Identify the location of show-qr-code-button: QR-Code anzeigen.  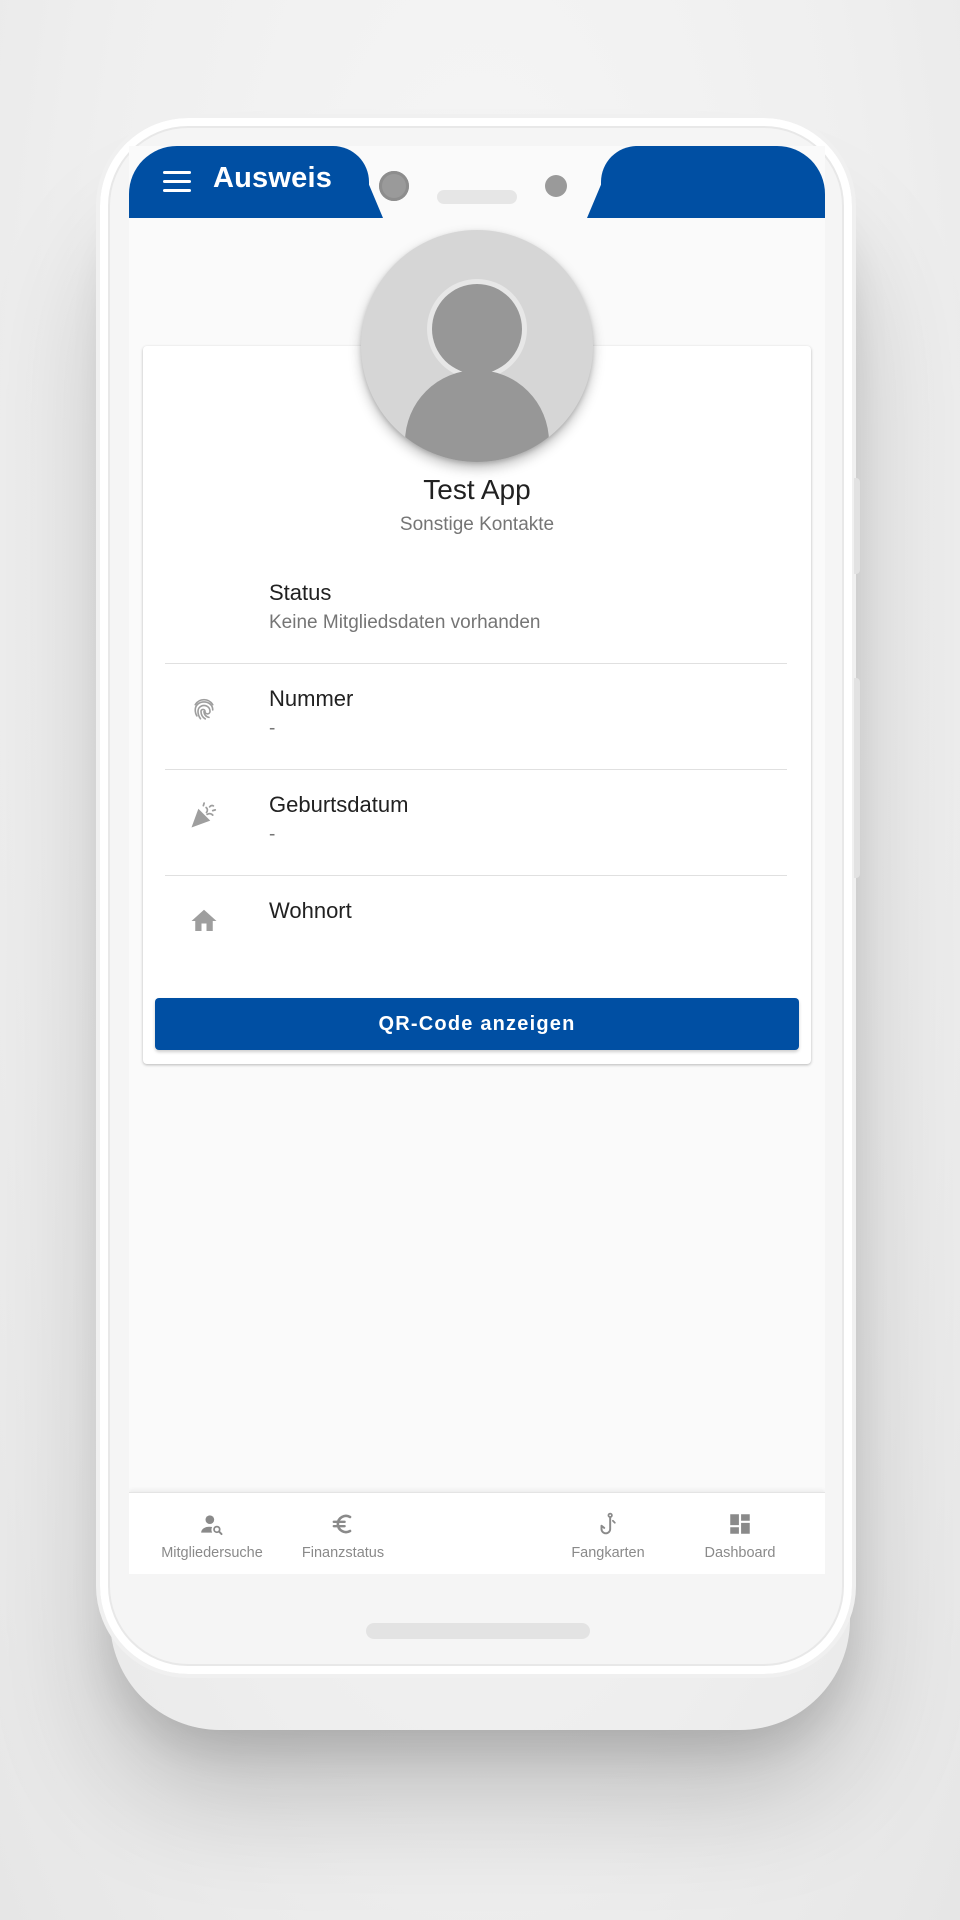
(477, 1024).